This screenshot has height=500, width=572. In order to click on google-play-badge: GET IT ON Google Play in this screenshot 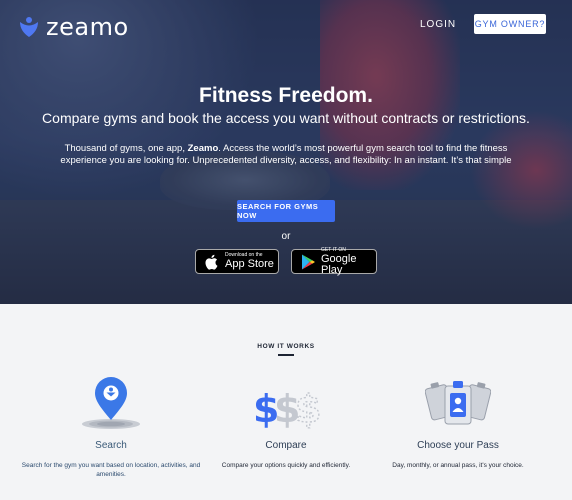, I will do `click(334, 261)`.